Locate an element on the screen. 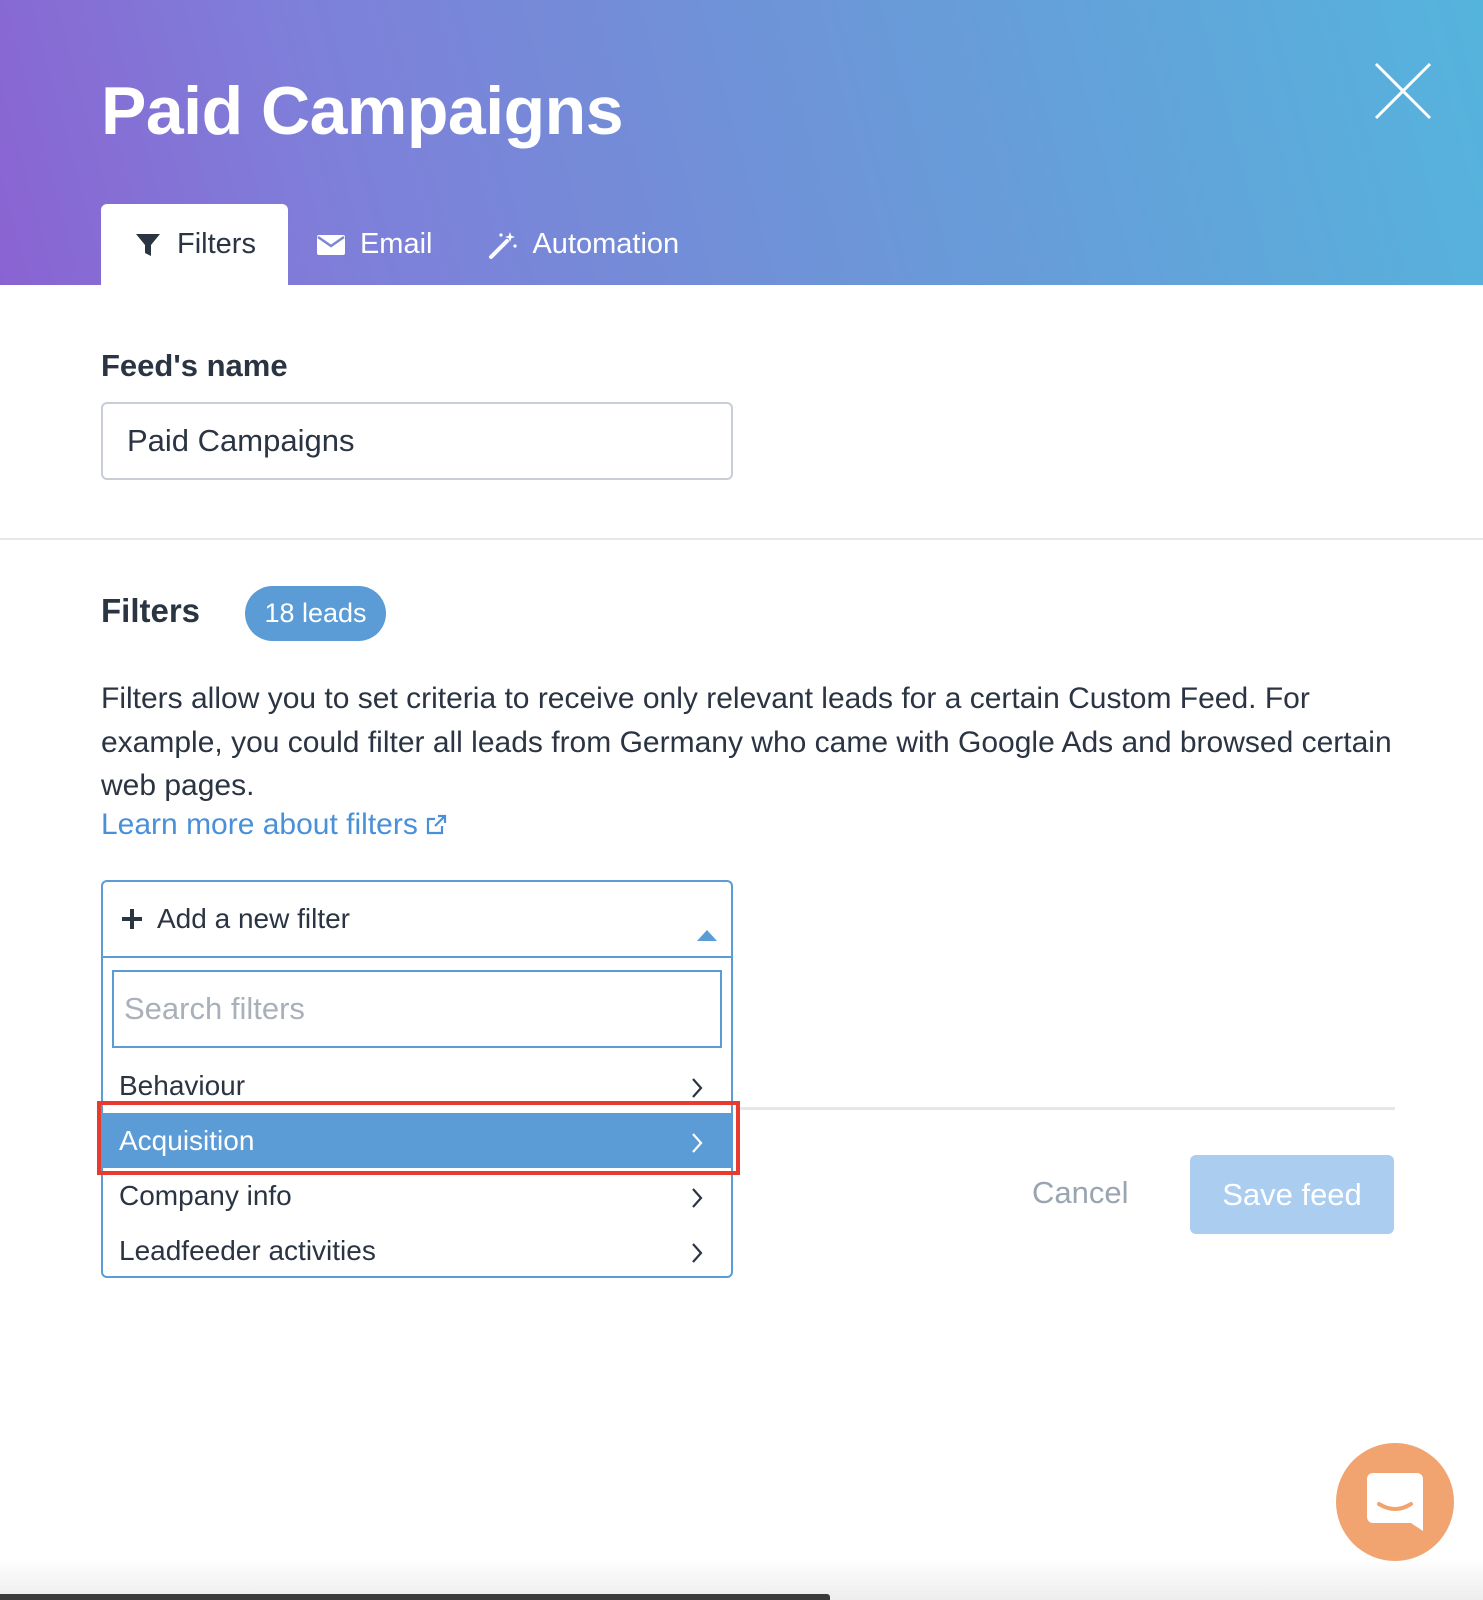 This screenshot has width=1483, height=1600. filter-category-label: Company info is located at coordinates (205, 1195).